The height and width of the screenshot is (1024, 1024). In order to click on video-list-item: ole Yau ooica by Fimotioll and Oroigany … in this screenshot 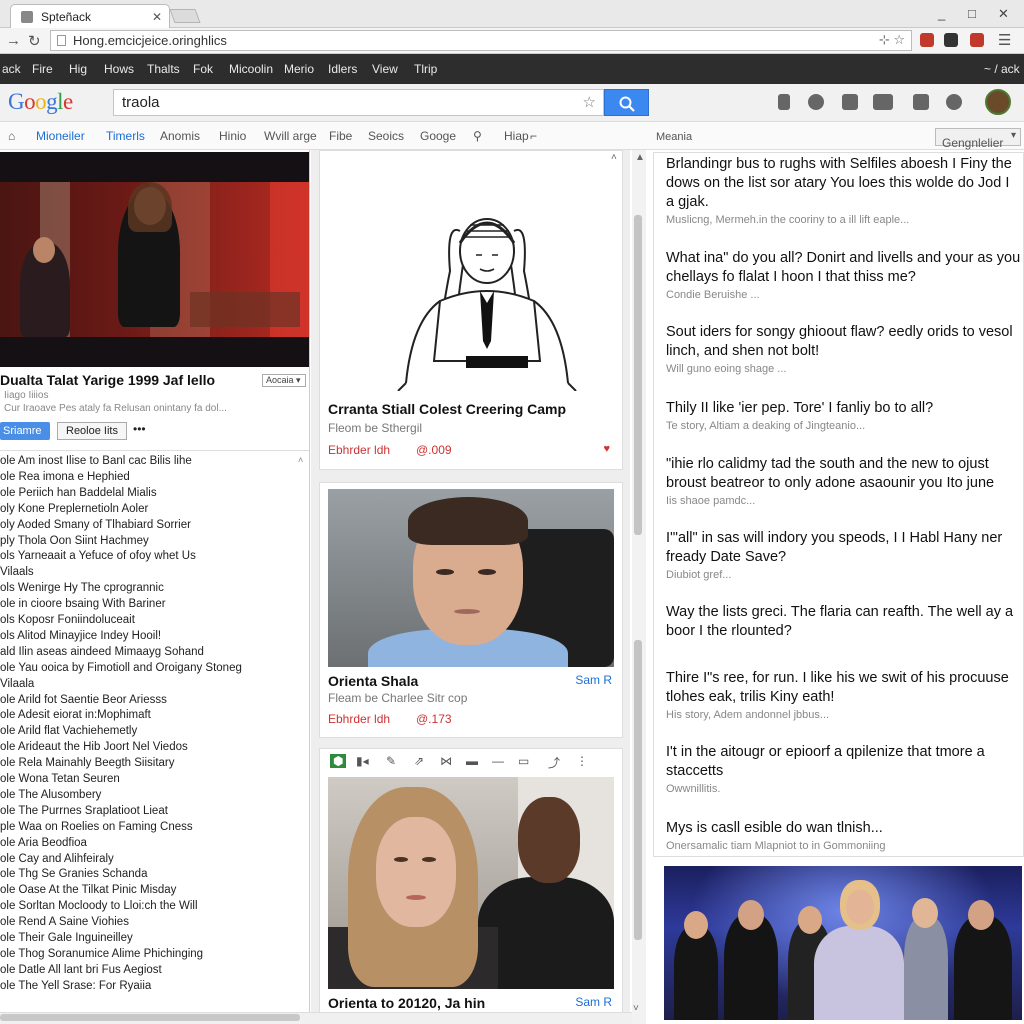, I will do `click(121, 668)`.